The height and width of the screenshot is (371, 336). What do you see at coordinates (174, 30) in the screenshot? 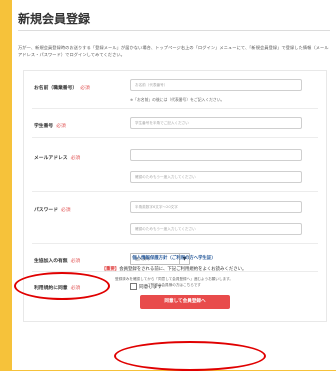
I see `title-divider` at bounding box center [174, 30].